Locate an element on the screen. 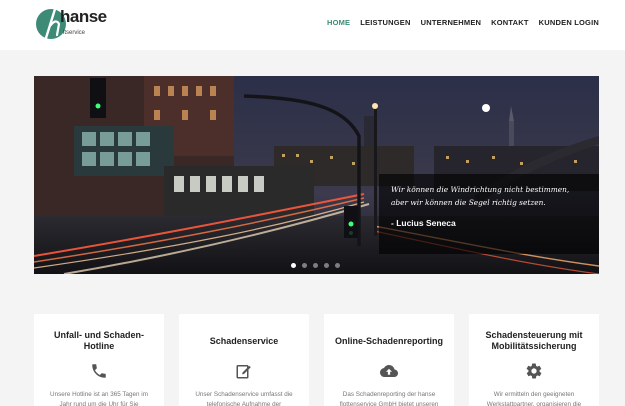  logo-text: hanse is located at coordinates (83, 16).